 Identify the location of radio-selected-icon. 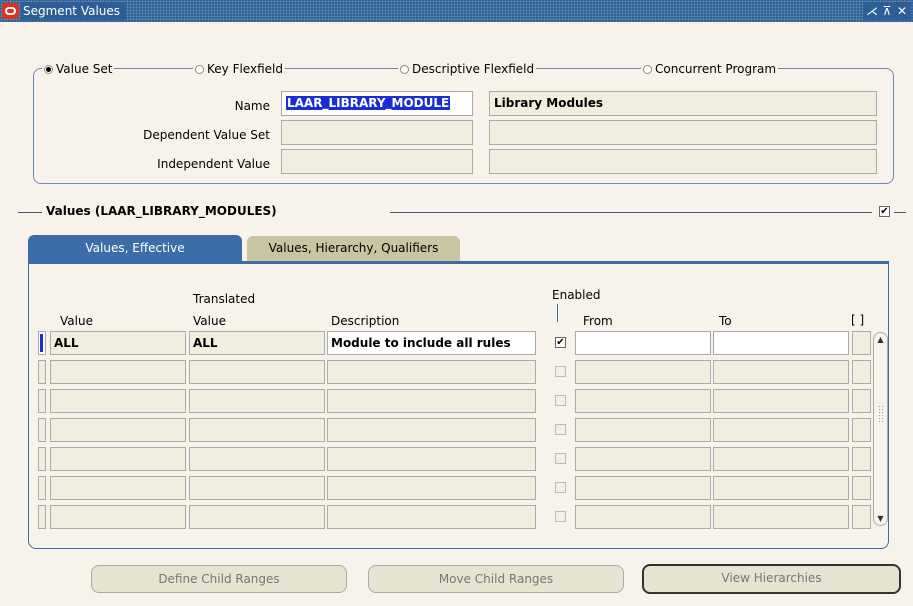
(48, 69).